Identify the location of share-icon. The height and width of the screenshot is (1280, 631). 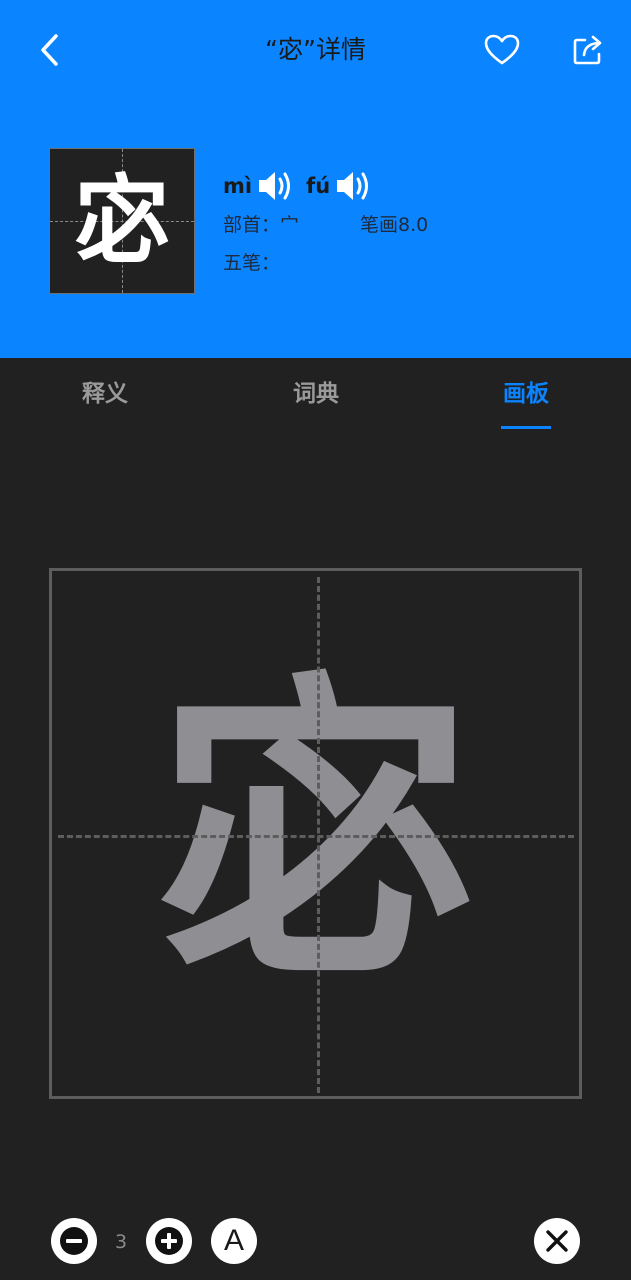
(587, 50).